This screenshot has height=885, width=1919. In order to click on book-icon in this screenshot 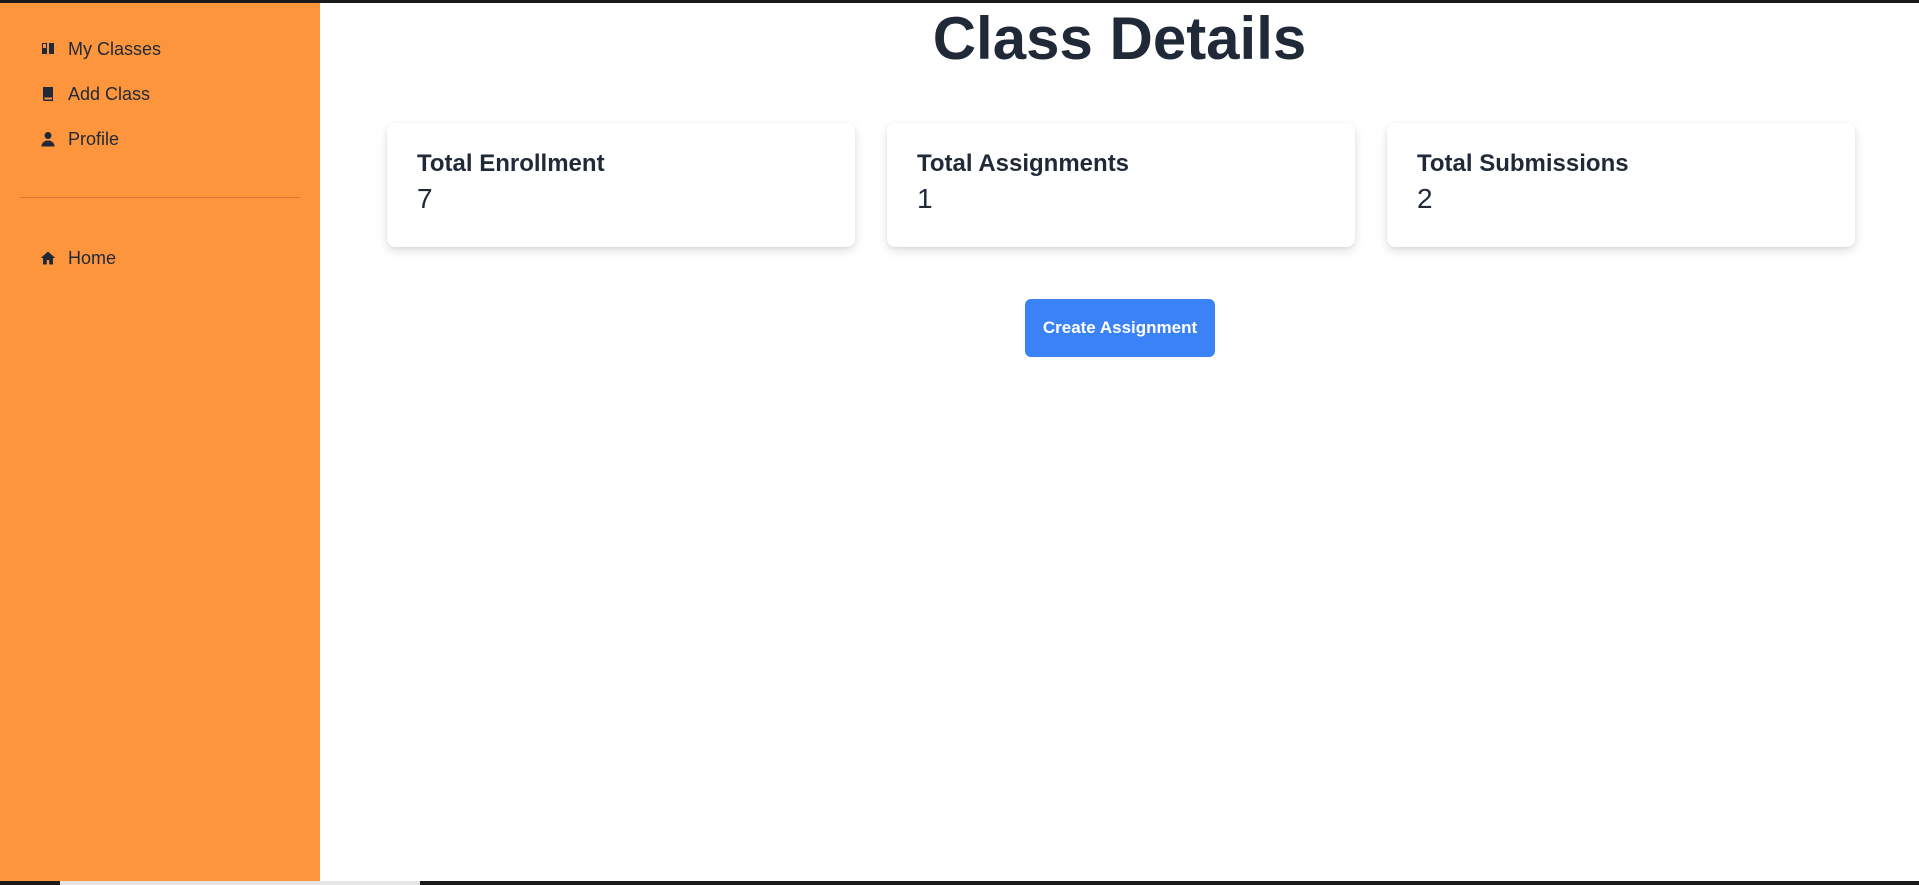, I will do `click(48, 94)`.